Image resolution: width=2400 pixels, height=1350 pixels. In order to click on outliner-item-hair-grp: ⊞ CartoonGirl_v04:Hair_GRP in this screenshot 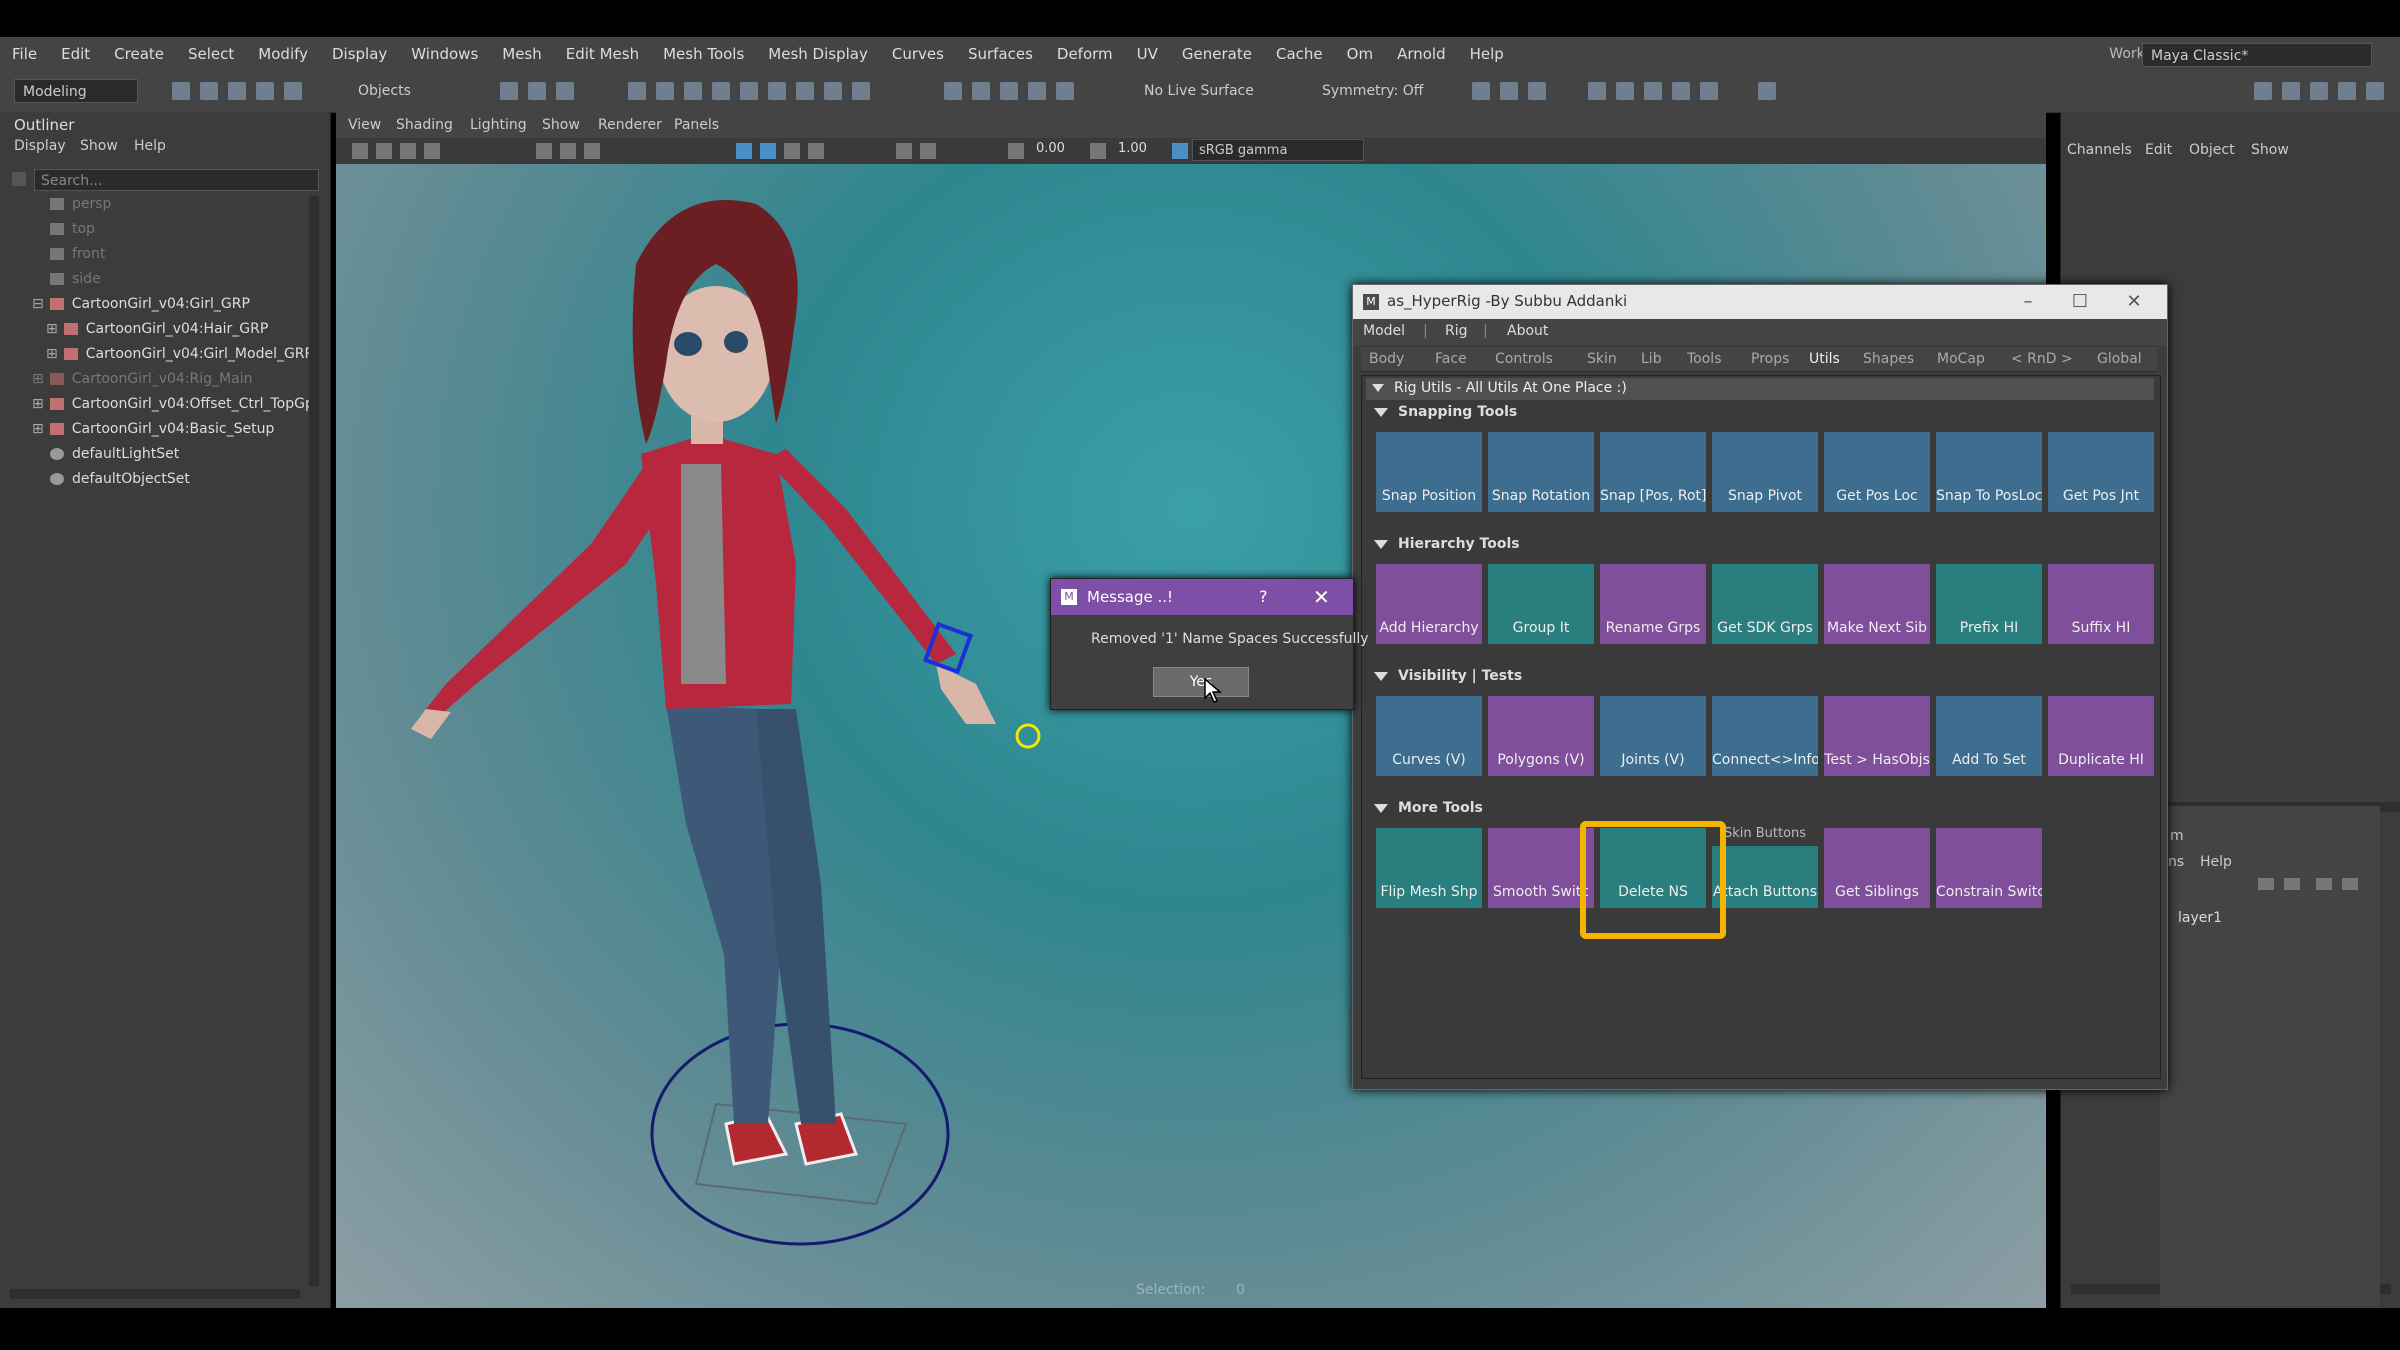, I will do `click(157, 329)`.